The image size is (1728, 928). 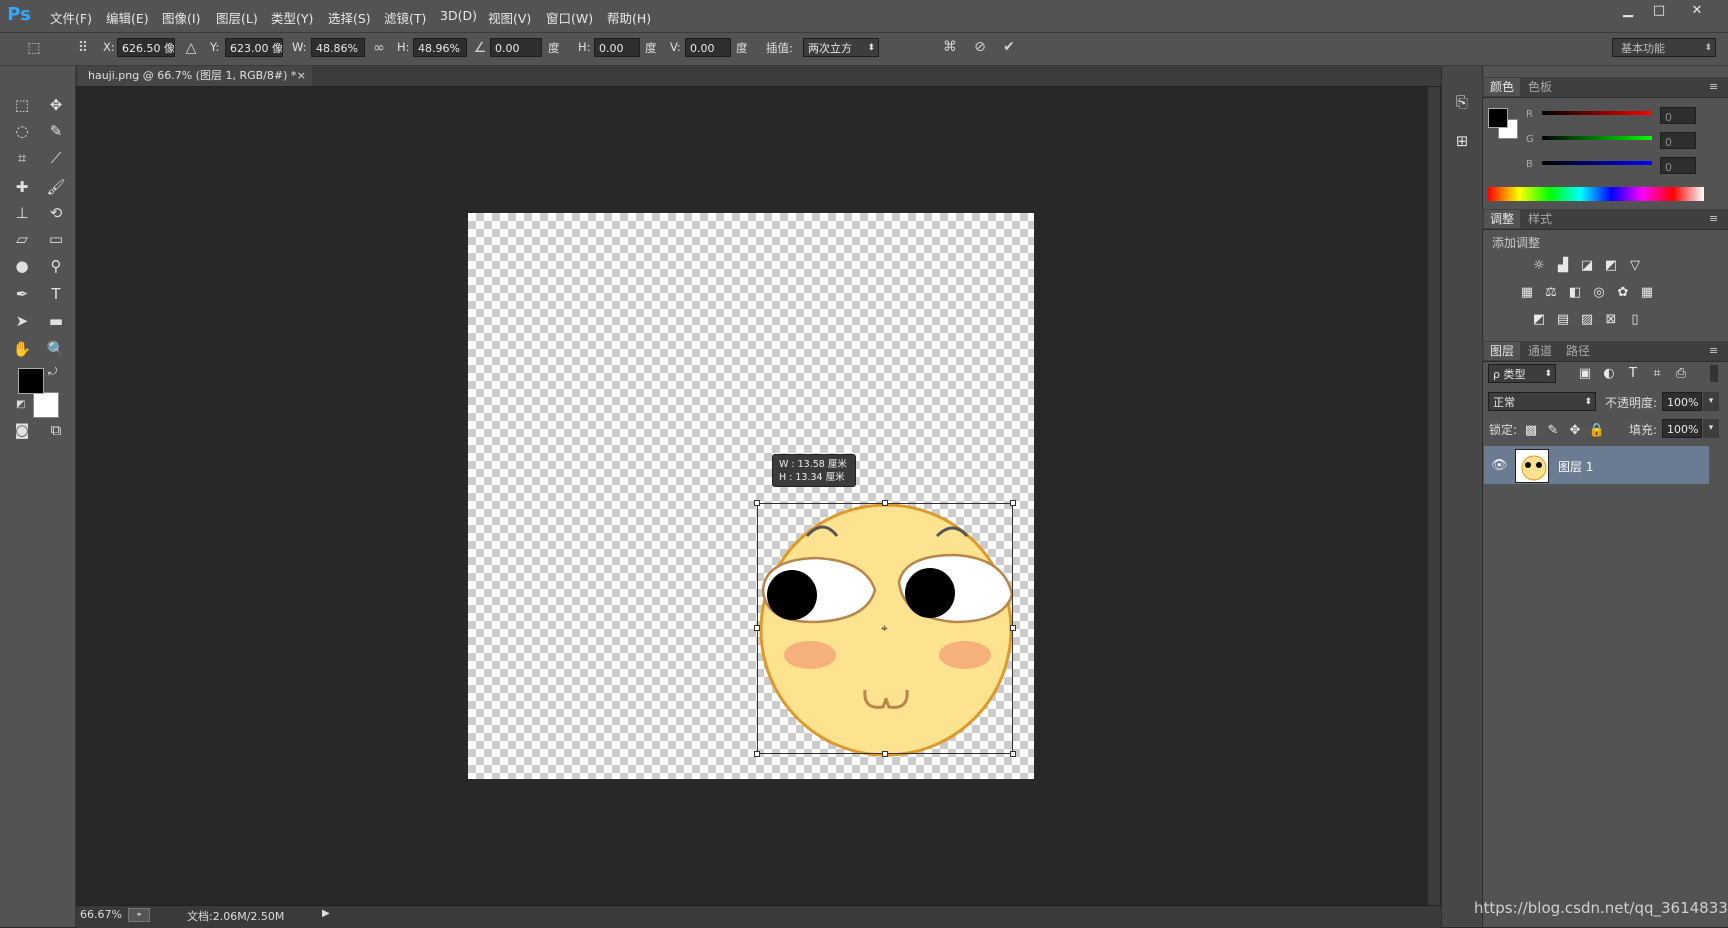 What do you see at coordinates (1013, 503) in the screenshot?
I see `transform-handle-top-right` at bounding box center [1013, 503].